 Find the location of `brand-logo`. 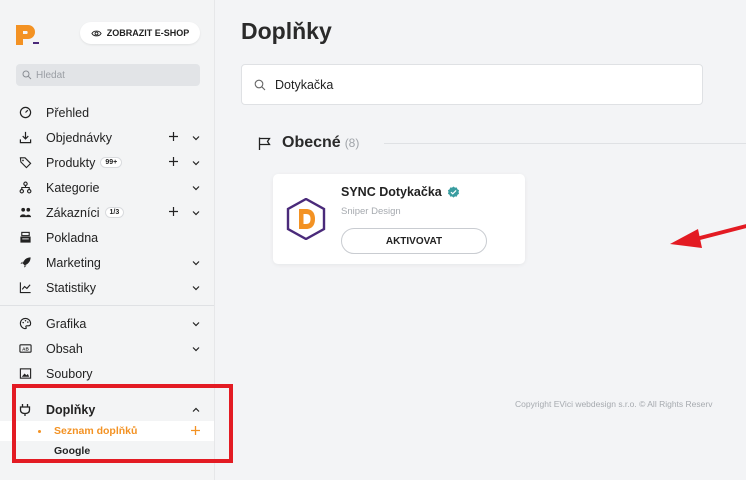

brand-logo is located at coordinates (27, 35).